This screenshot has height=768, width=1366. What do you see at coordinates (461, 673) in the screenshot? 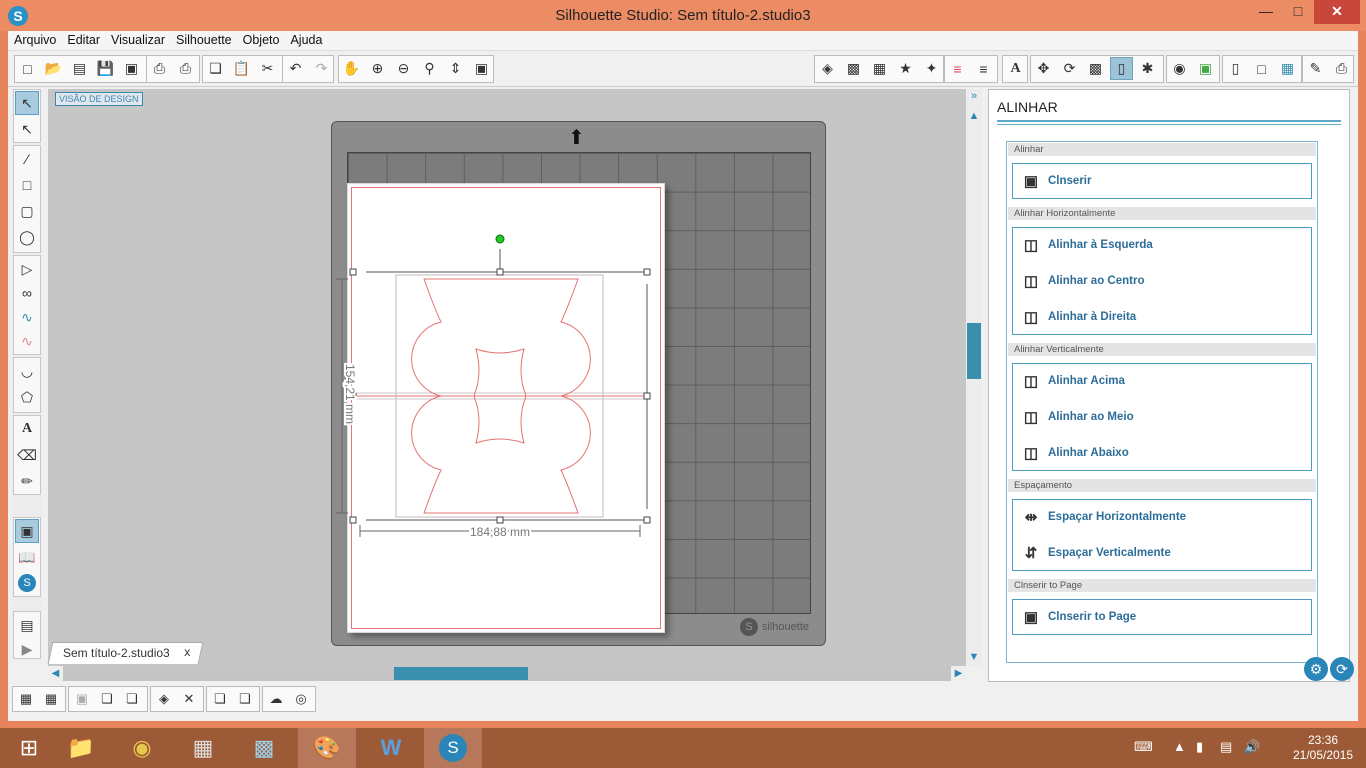
I see `horizontal-scroll-thumb` at bounding box center [461, 673].